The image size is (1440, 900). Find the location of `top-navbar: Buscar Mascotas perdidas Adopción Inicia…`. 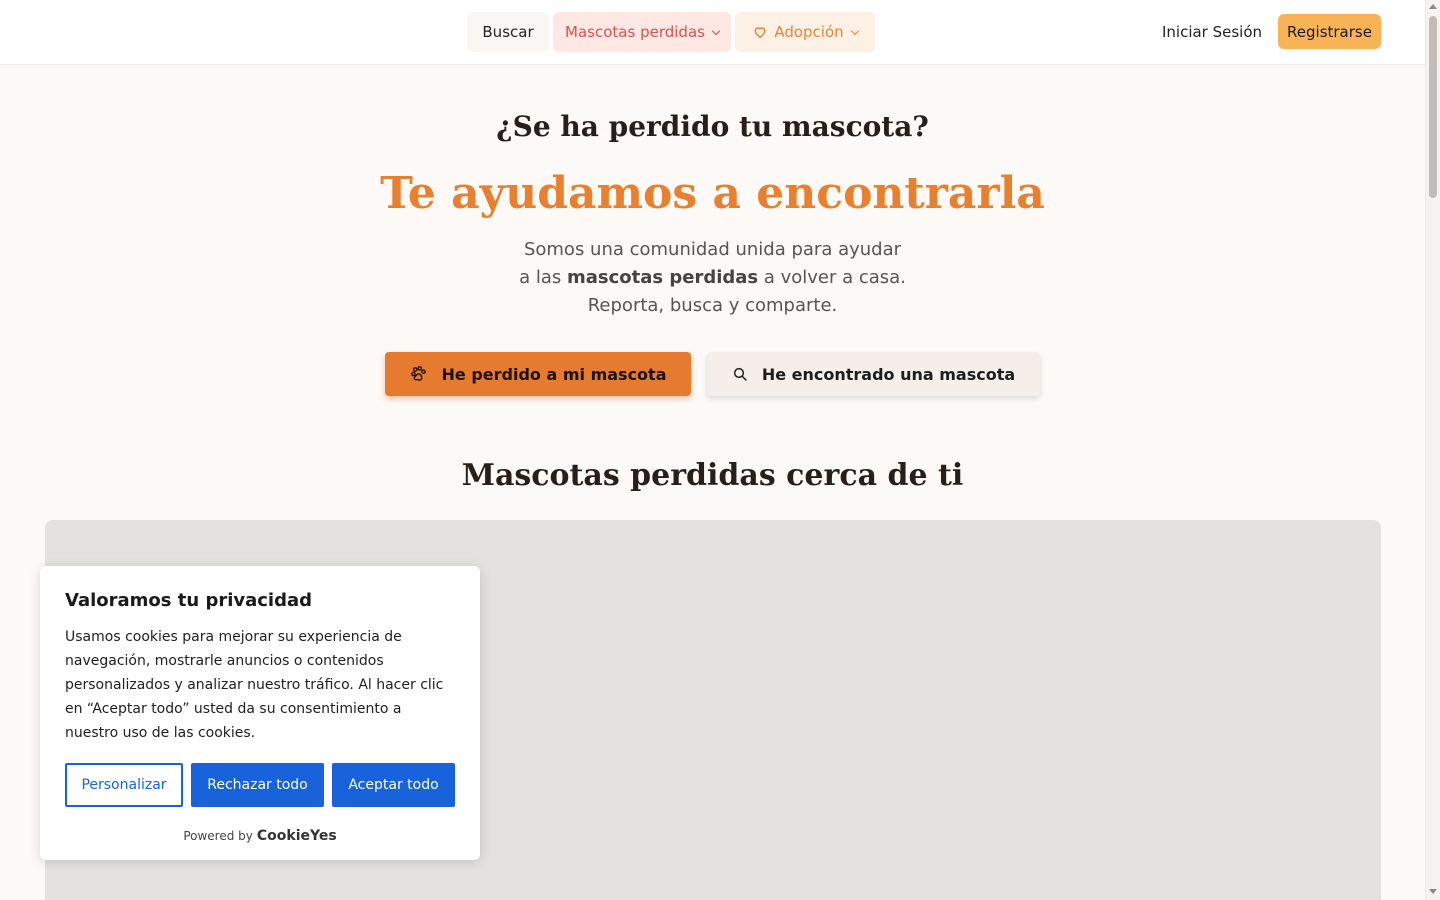

top-navbar: Buscar Mascotas perdidas Adopción Inicia… is located at coordinates (712, 32).